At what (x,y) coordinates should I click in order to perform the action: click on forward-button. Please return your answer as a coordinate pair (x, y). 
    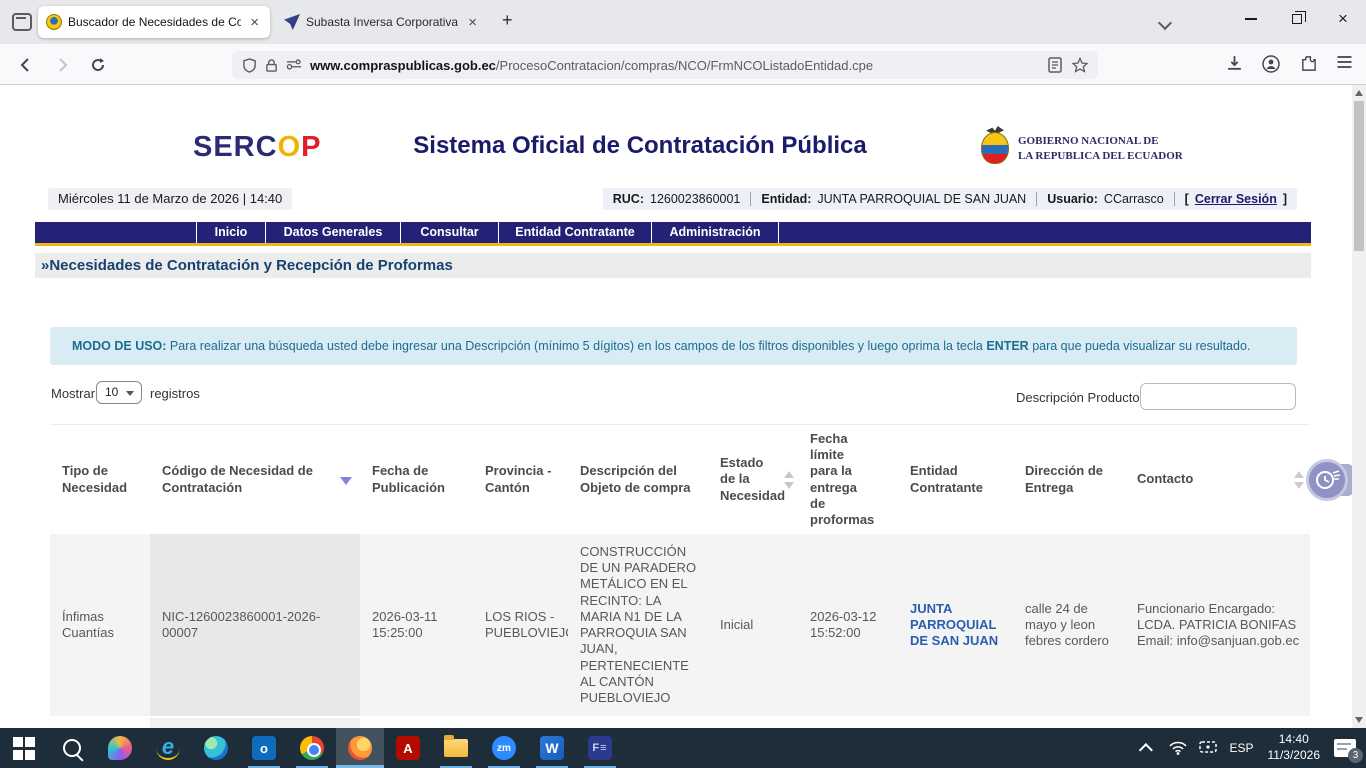
    Looking at the image, I should click on (62, 65).